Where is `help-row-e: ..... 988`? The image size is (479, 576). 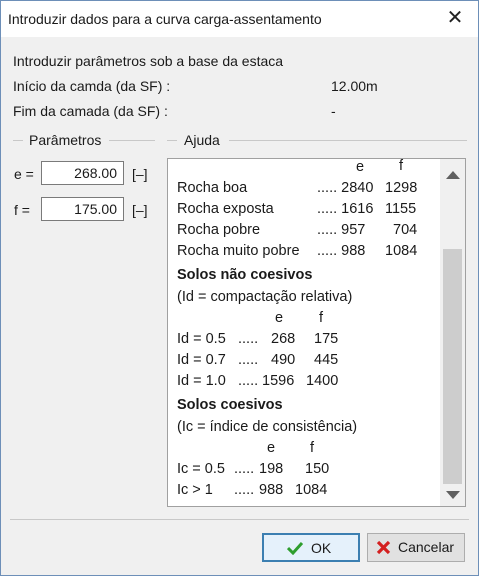
help-row-e: ..... 988 is located at coordinates (341, 251).